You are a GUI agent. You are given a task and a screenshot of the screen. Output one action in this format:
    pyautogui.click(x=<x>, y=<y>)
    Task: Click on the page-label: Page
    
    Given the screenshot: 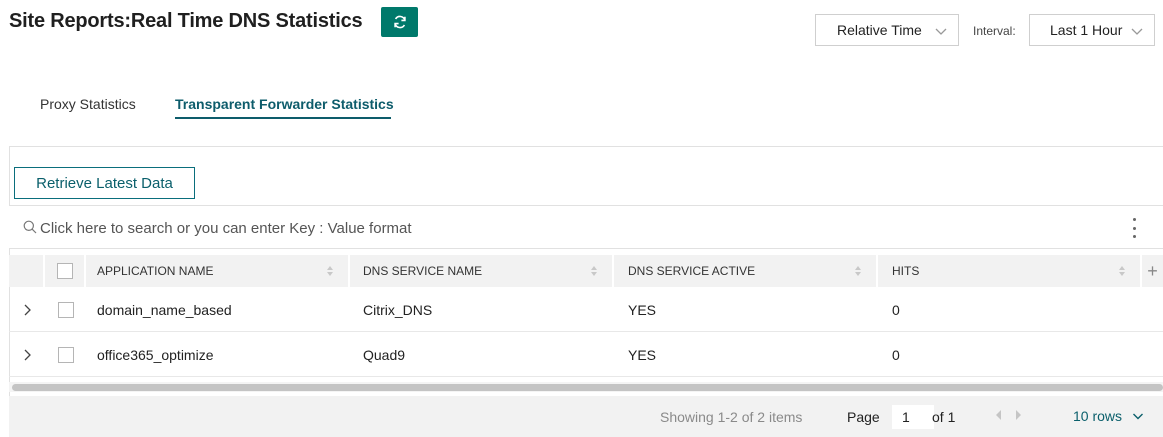 What is the action you would take?
    pyautogui.click(x=863, y=417)
    